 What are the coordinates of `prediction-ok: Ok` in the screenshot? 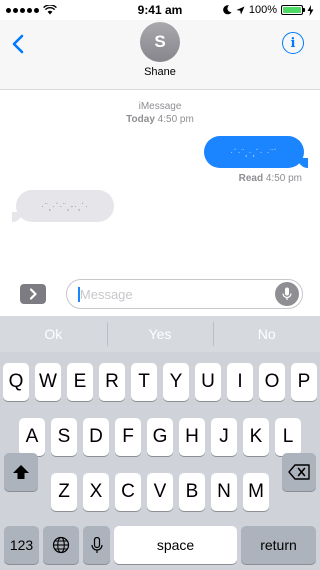 It's located at (53, 334).